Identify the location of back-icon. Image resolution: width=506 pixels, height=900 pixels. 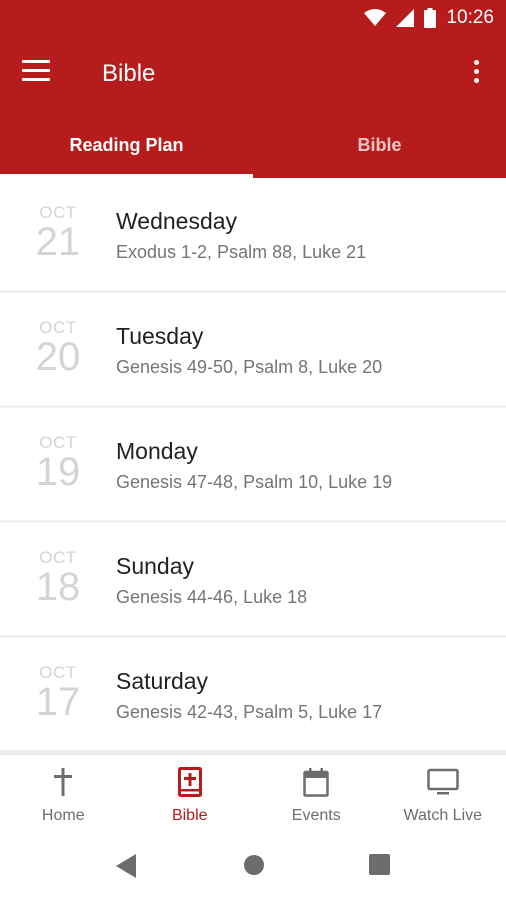
(126, 866).